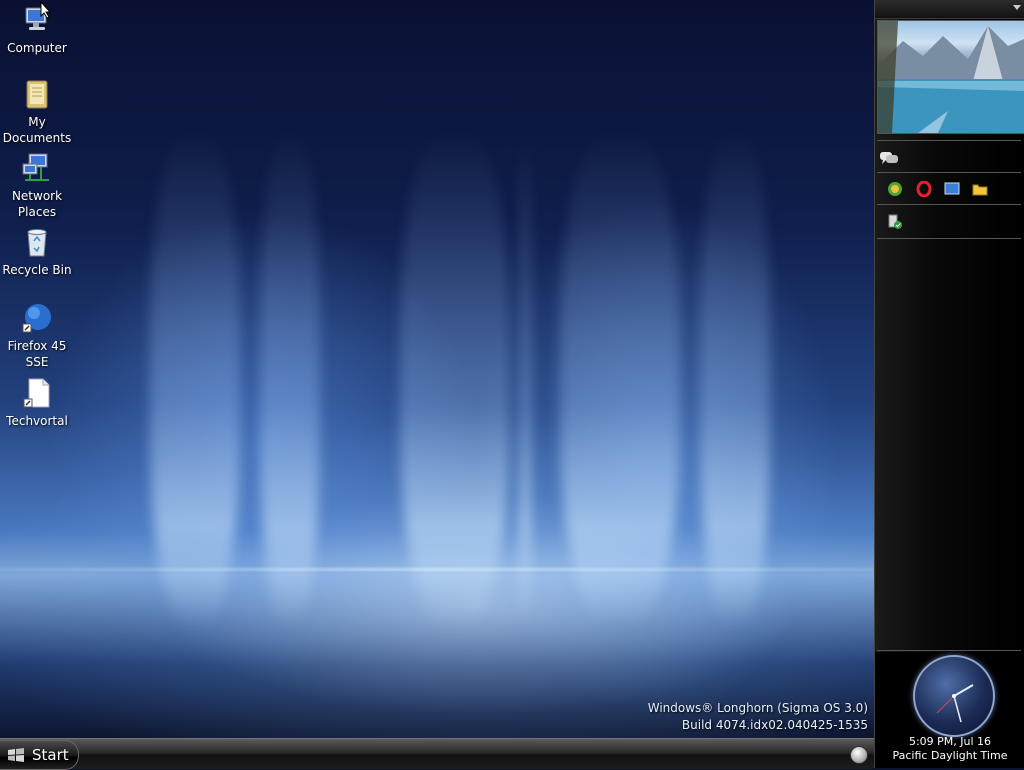 The image size is (1024, 770). What do you see at coordinates (37, 48) in the screenshot?
I see `desktop-icon-label: Computer` at bounding box center [37, 48].